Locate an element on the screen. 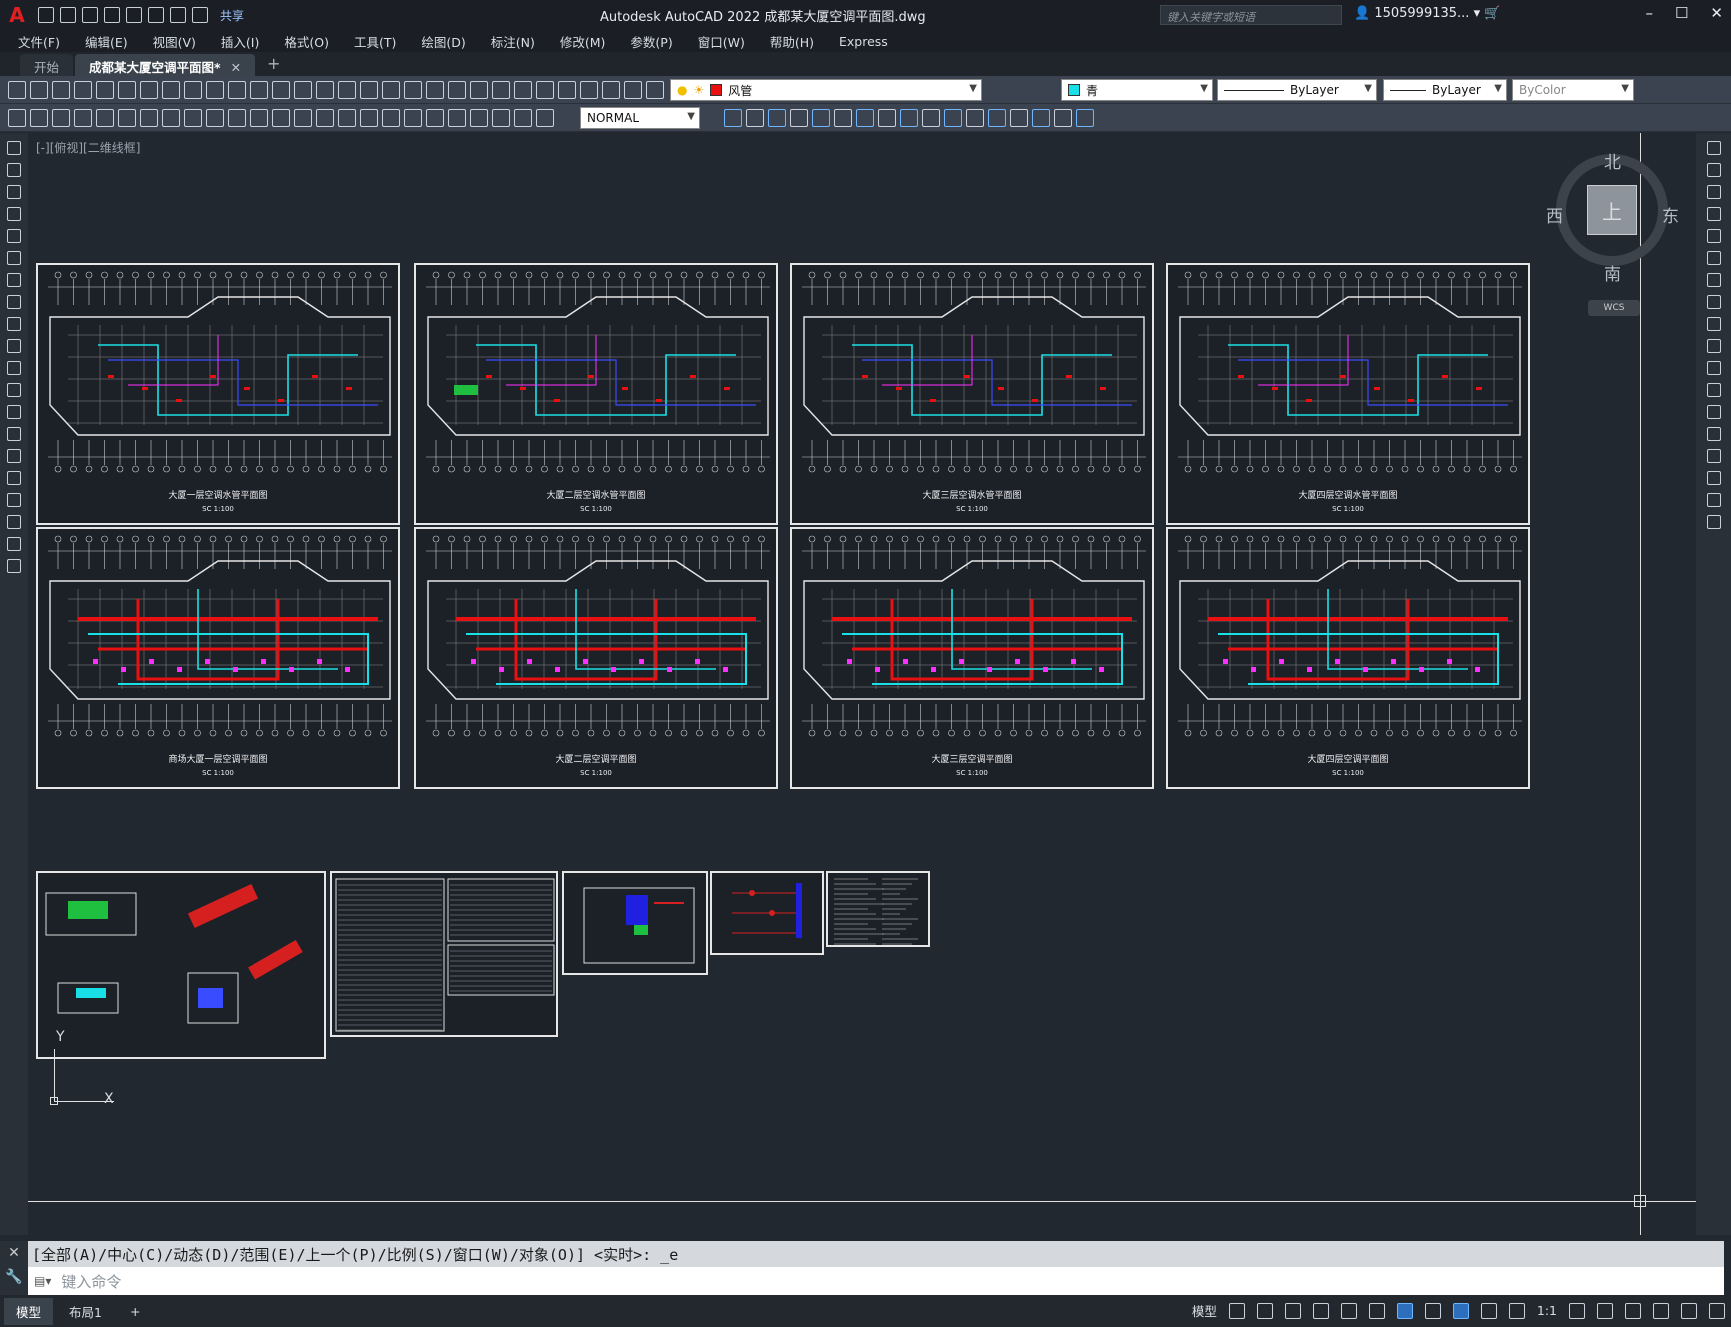  ortho-icon is located at coordinates (1292, 1310).